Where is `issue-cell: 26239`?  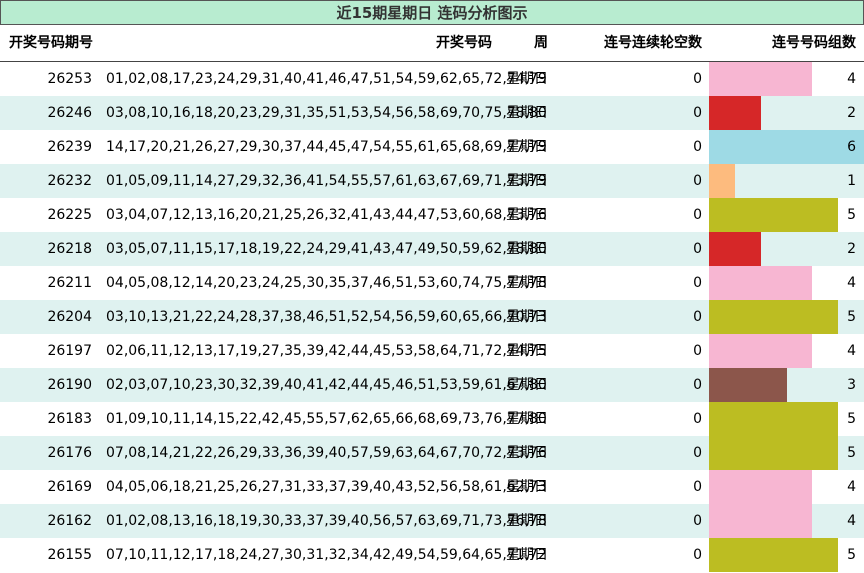 issue-cell: 26239 is located at coordinates (69, 147).